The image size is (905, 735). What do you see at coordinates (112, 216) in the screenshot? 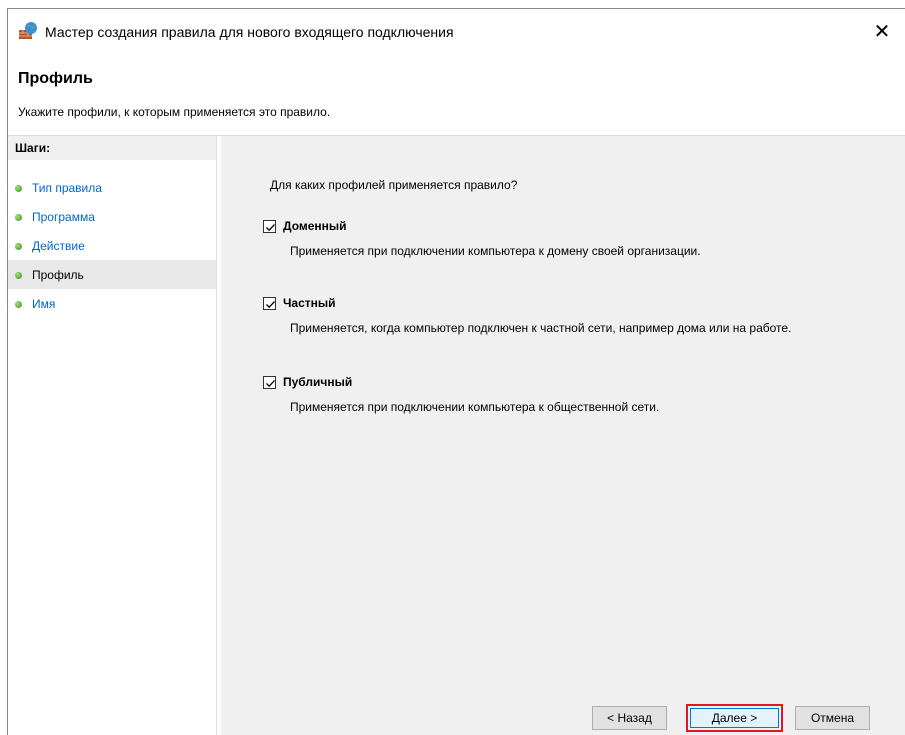
I see `step-program: Программа` at bounding box center [112, 216].